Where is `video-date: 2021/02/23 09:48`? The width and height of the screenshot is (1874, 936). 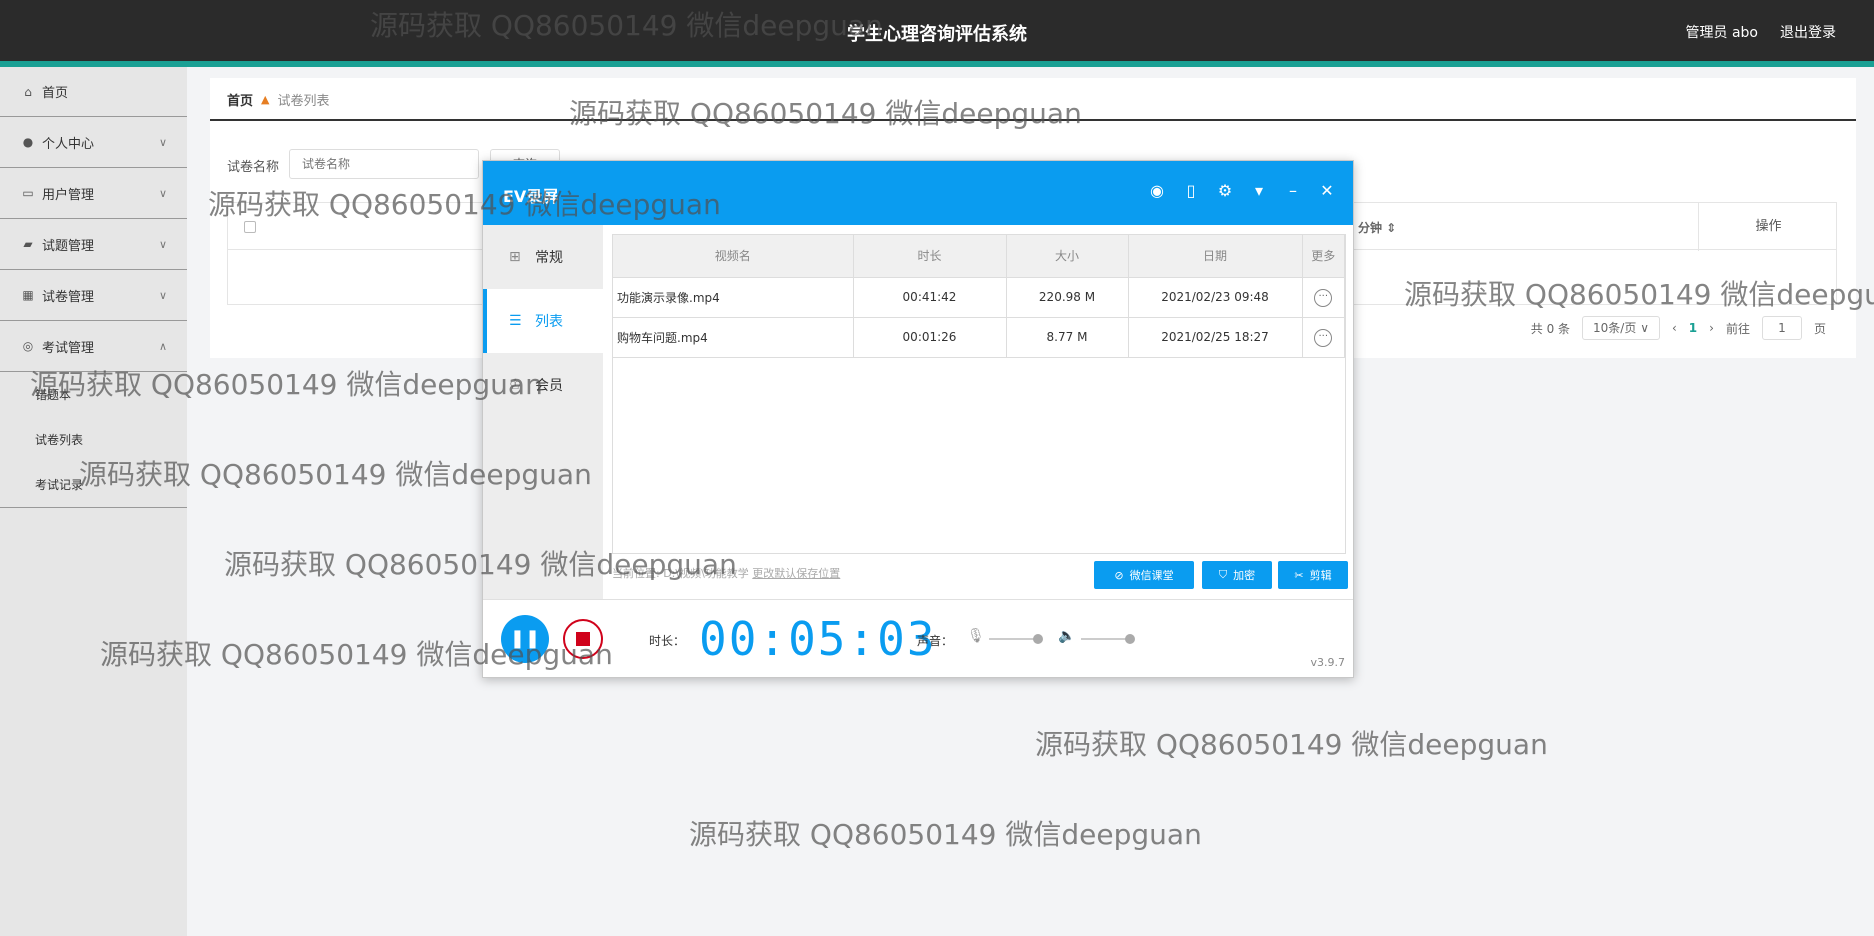 video-date: 2021/02/23 09:48 is located at coordinates (1215, 297).